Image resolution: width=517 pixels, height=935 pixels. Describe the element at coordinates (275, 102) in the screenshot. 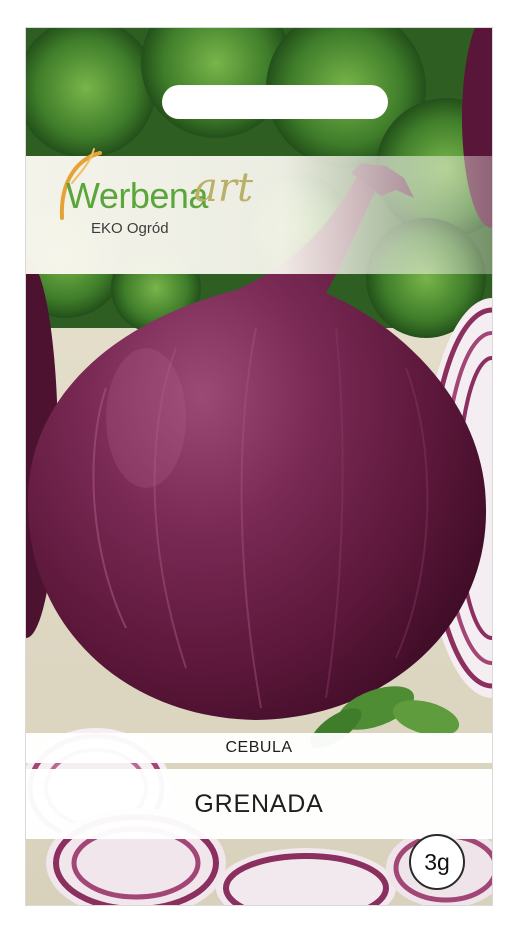

I see `hang-hole` at that location.